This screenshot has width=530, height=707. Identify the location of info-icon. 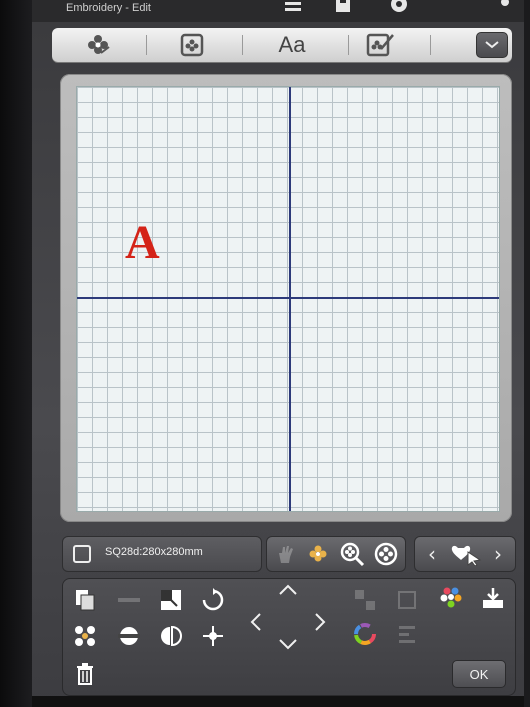
(505, 8).